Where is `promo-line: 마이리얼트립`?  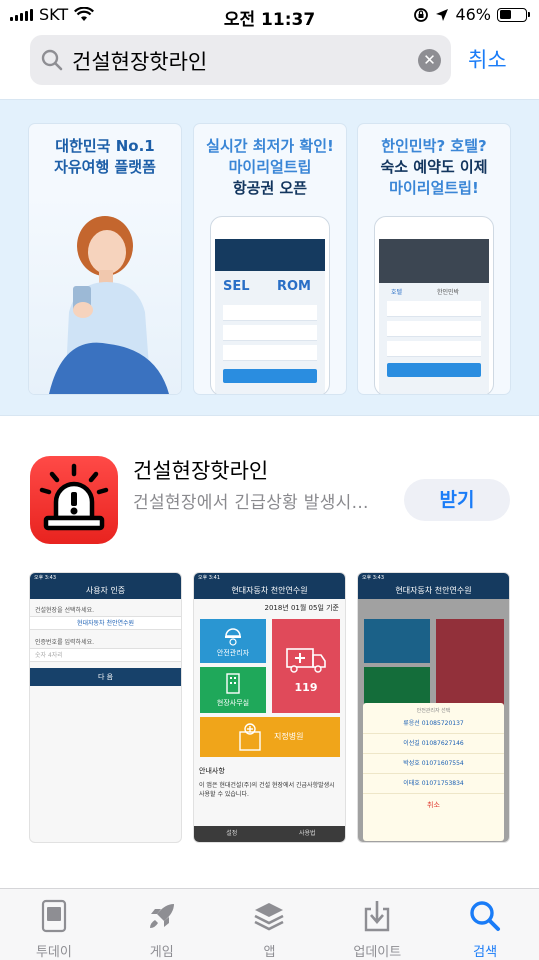 promo-line: 마이리얼트립 is located at coordinates (270, 167).